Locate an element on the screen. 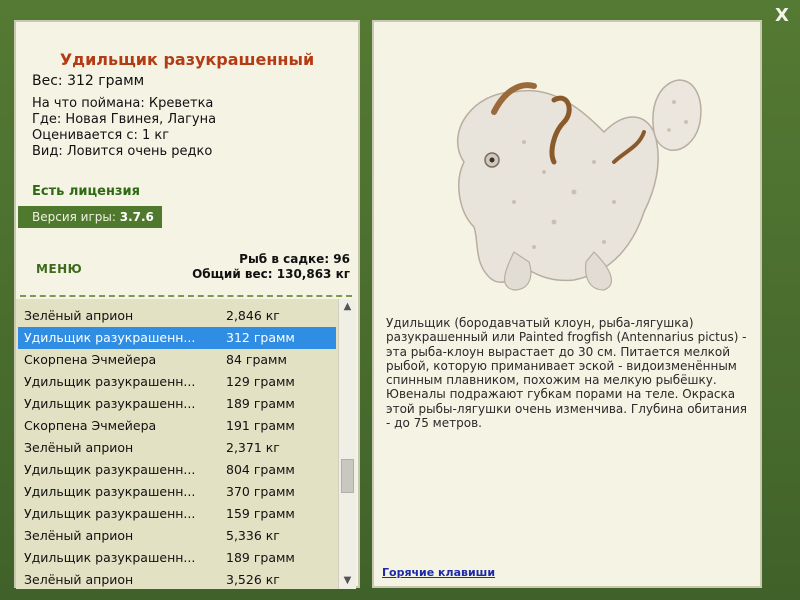  scrollbar-thumb is located at coordinates (347, 476).